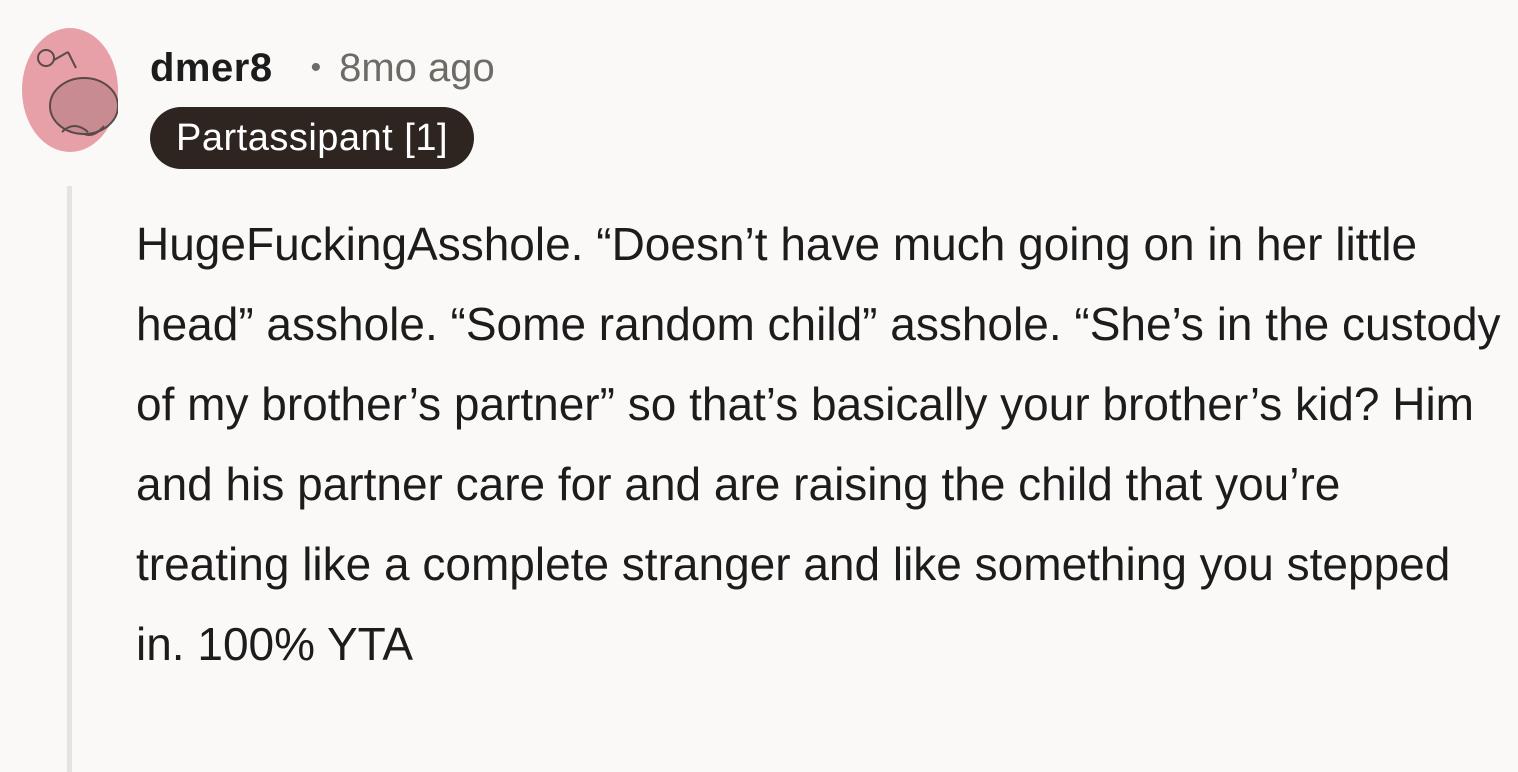  I want to click on comment-meta: dmer8 • 8mo ago, so click(322, 68).